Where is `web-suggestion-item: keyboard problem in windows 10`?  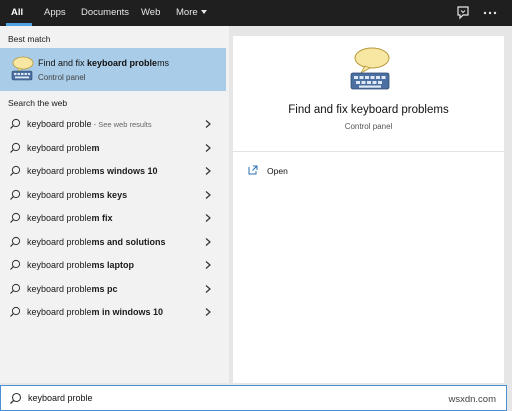
web-suggestion-item: keyboard problem in windows 10 is located at coordinates (113, 312).